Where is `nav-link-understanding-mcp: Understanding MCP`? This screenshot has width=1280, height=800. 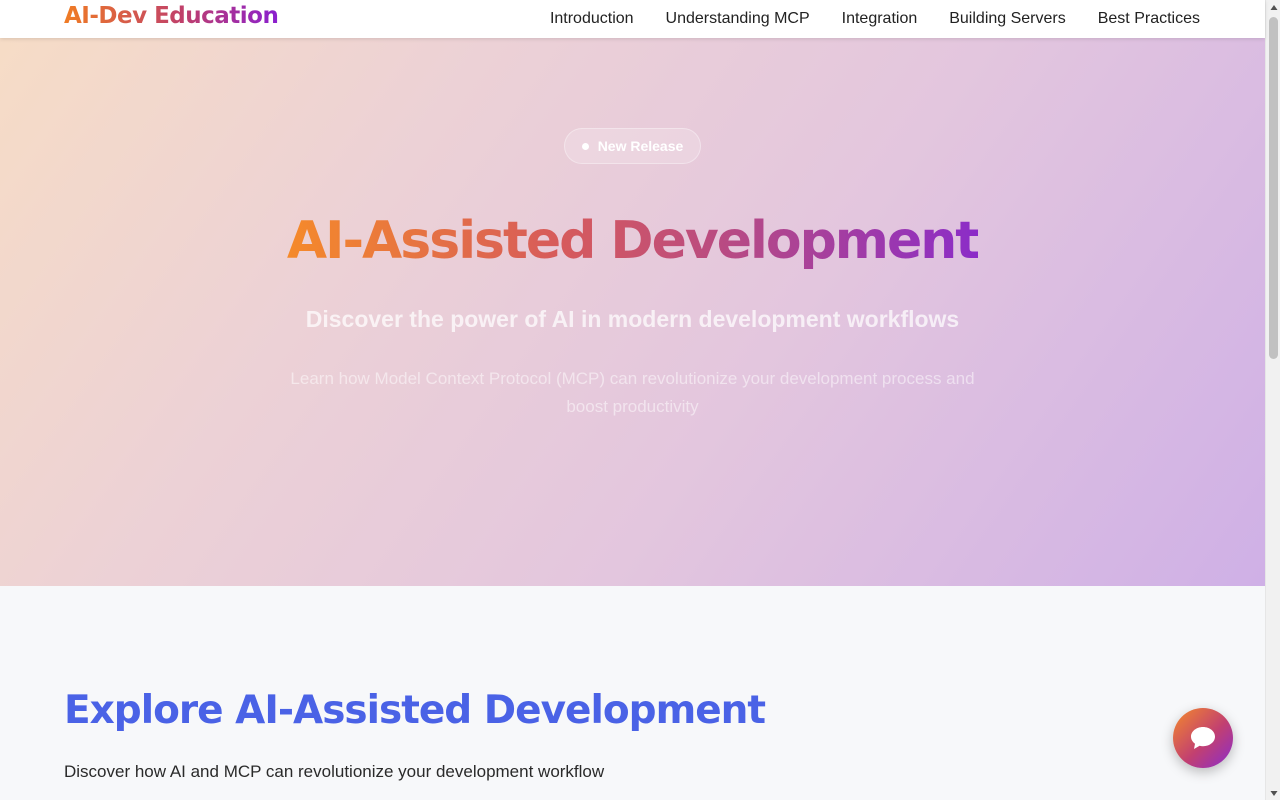
nav-link-understanding-mcp: Understanding MCP is located at coordinates (738, 19).